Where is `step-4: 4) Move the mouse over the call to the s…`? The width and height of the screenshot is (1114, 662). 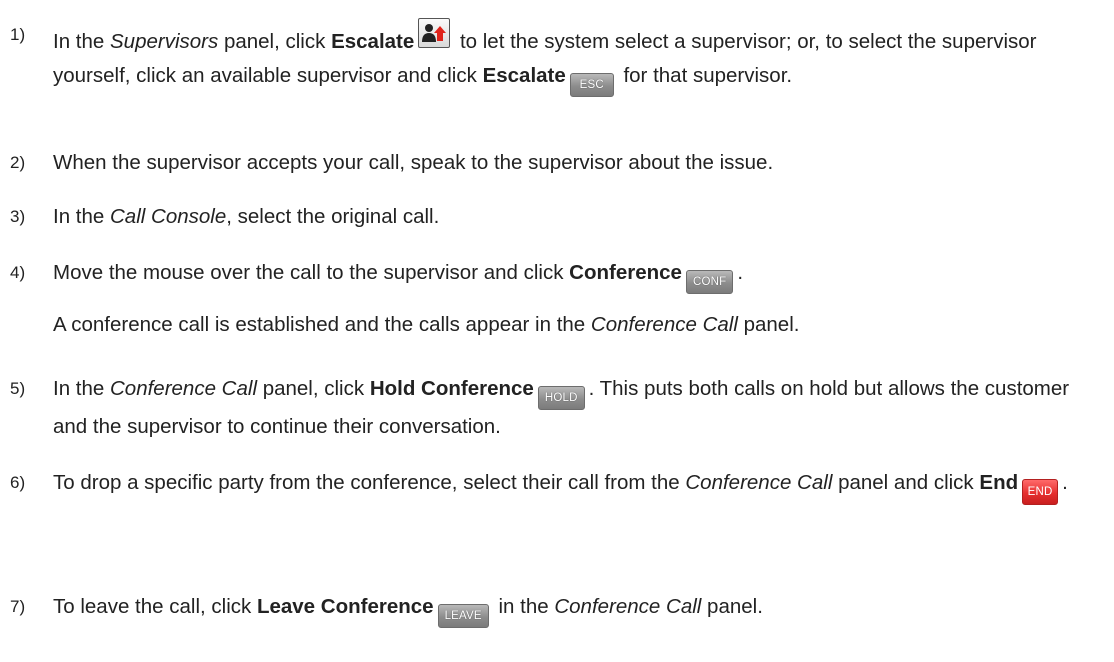 step-4: 4) Move the mouse over the call to the s… is located at coordinates (559, 275).